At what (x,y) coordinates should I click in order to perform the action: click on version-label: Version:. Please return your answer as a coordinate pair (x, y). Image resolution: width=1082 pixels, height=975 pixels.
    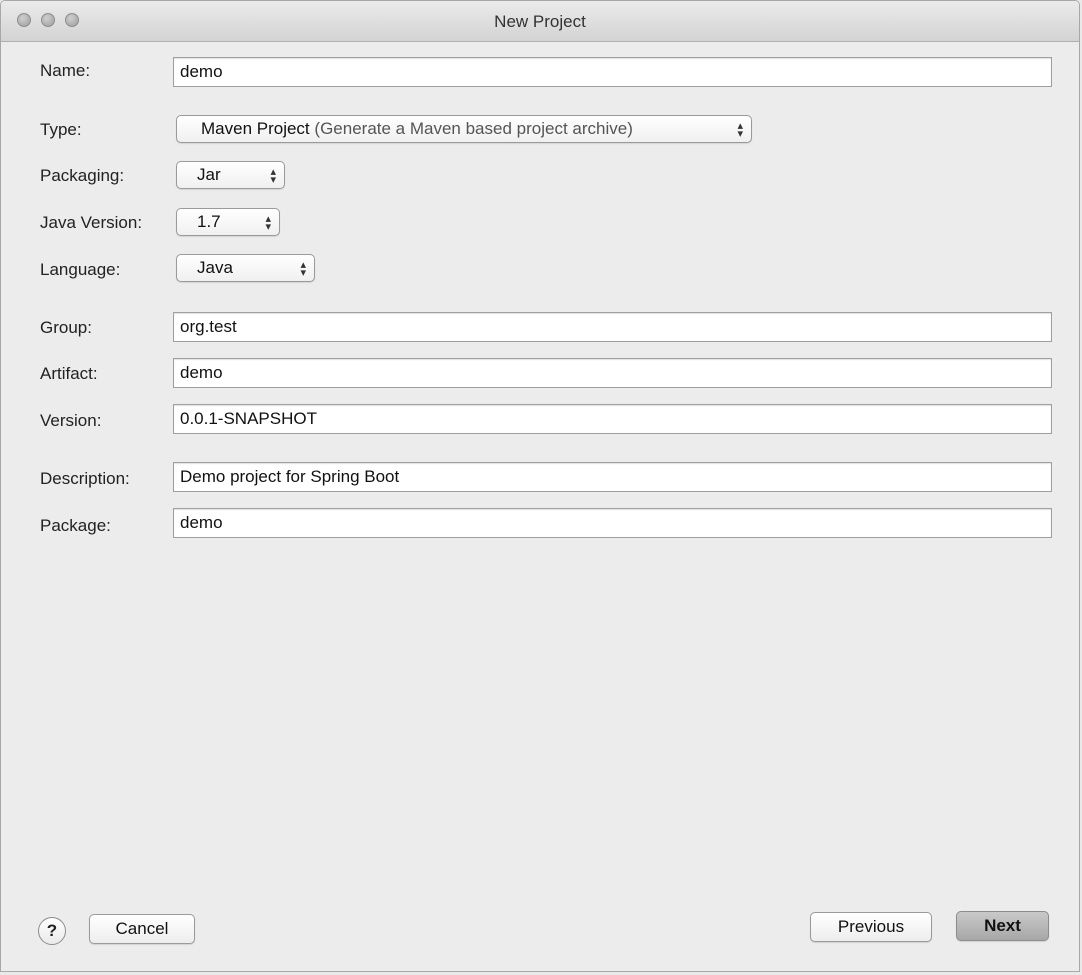
    Looking at the image, I should click on (71, 420).